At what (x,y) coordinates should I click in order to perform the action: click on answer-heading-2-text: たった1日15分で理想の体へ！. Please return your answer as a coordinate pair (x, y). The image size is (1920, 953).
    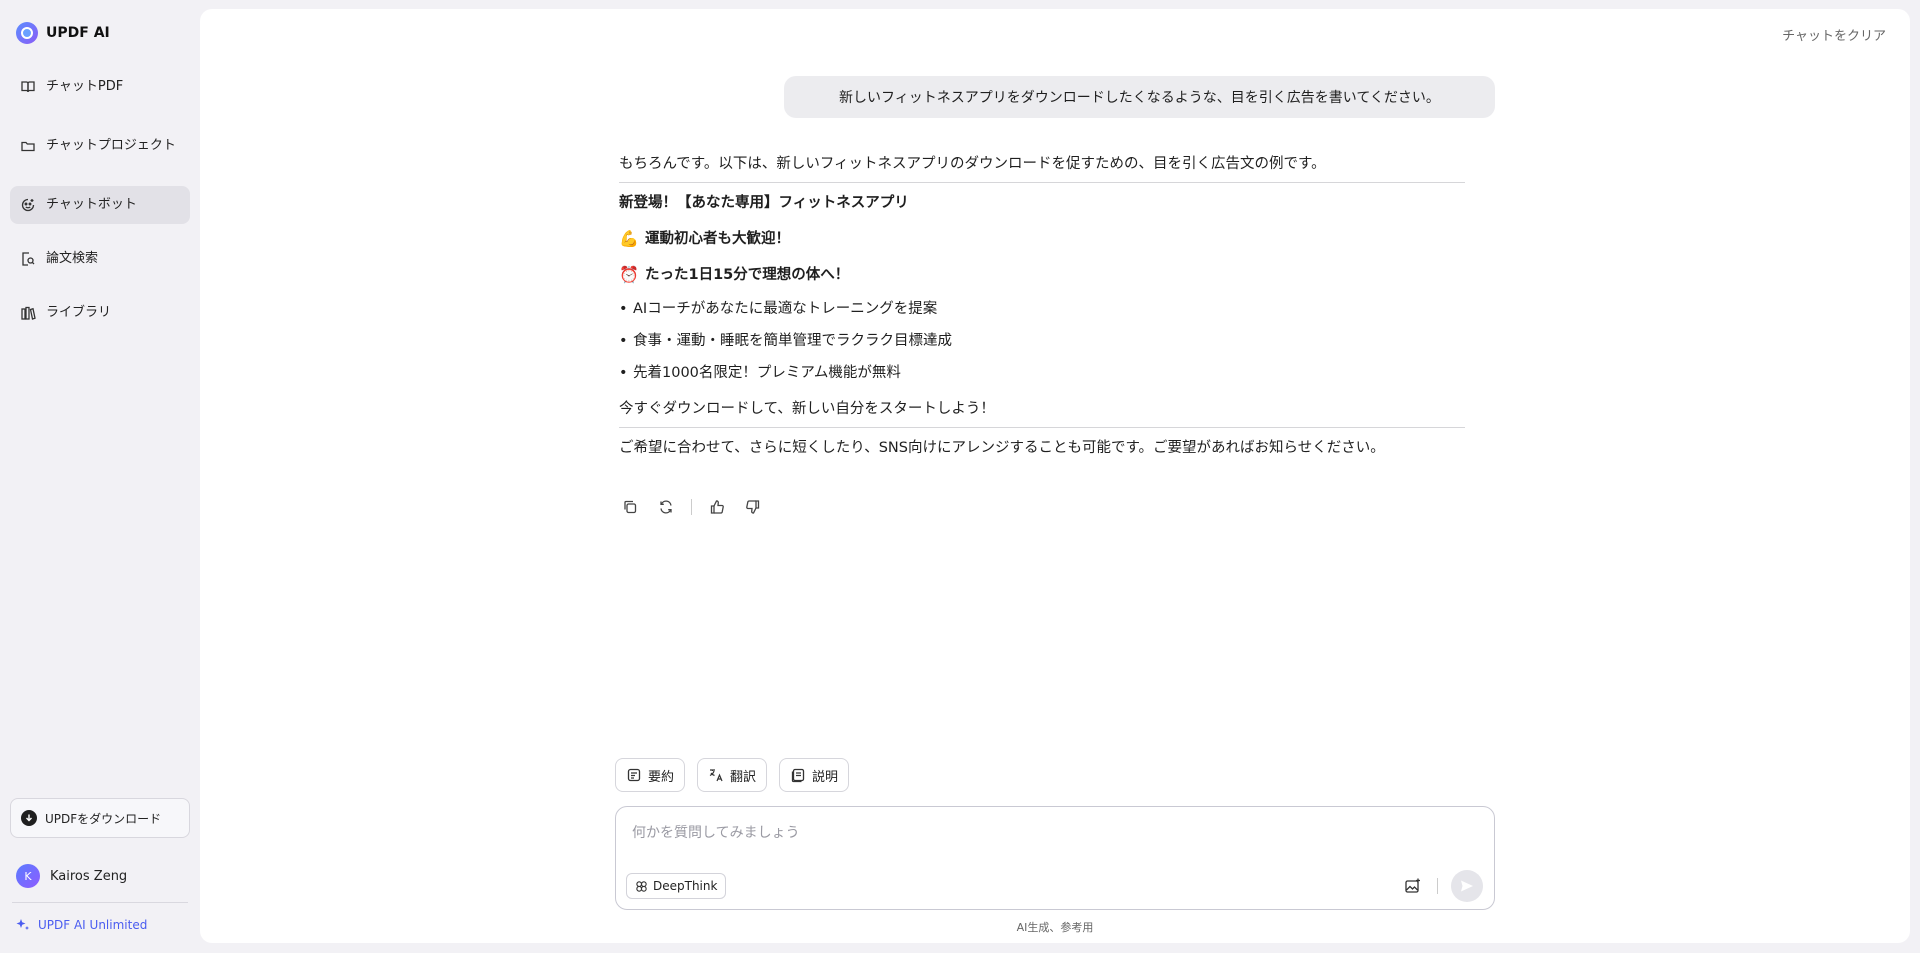
    Looking at the image, I should click on (747, 275).